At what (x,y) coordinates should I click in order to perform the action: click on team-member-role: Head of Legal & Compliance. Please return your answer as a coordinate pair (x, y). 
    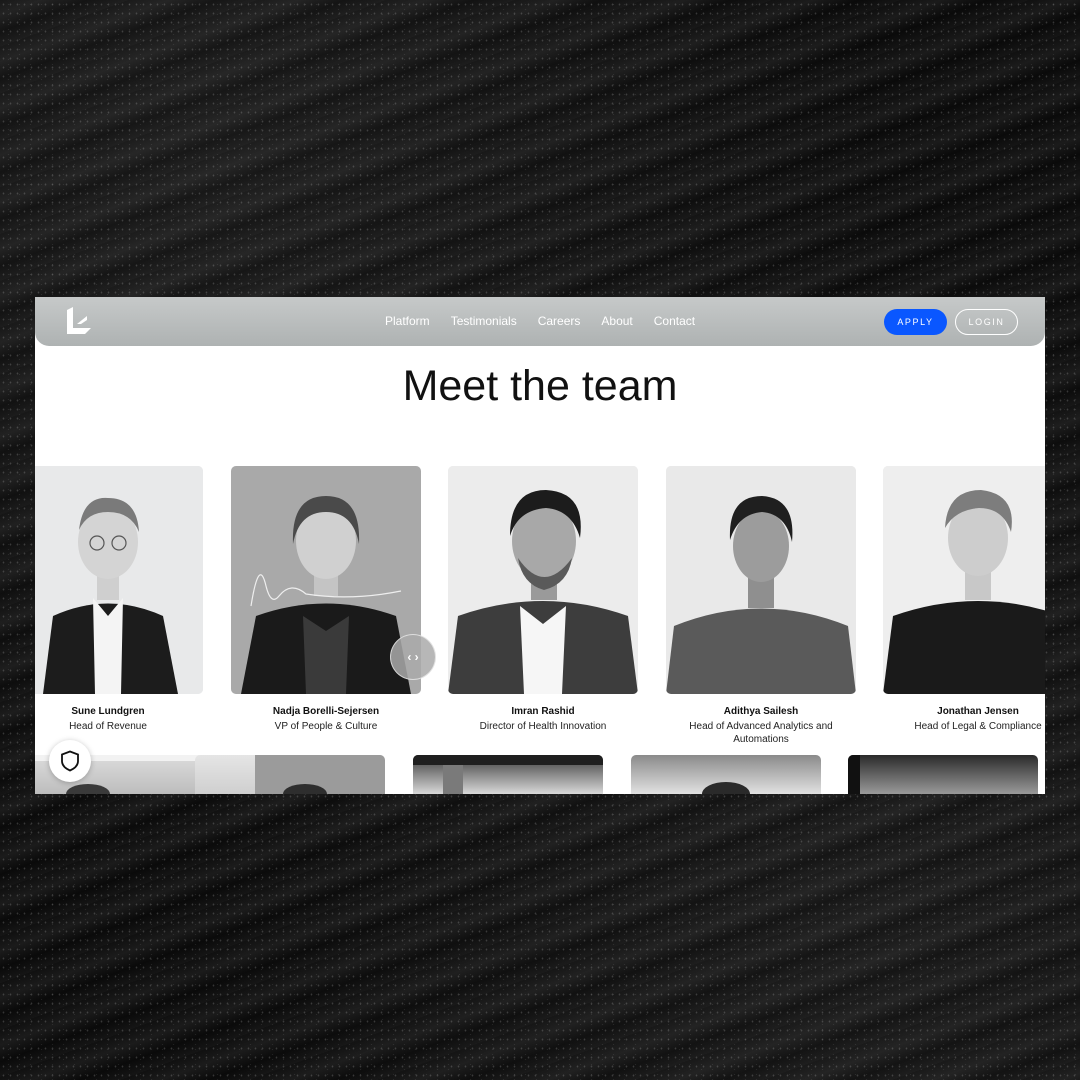
    Looking at the image, I should click on (978, 726).